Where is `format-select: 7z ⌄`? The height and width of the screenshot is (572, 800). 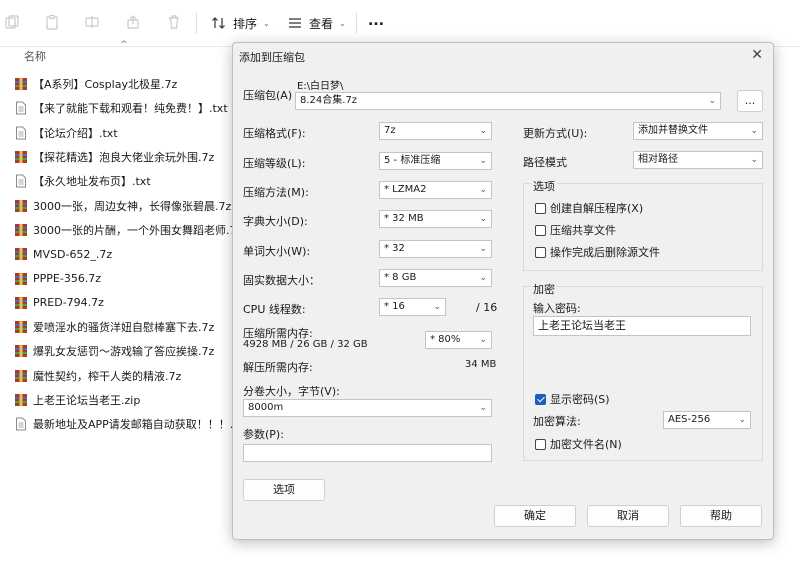
format-select: 7z ⌄ is located at coordinates (435, 131).